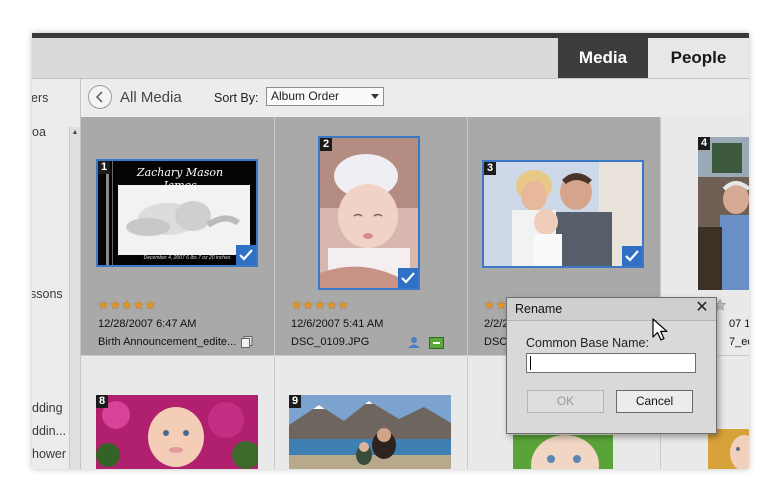 The image size is (781, 501). I want to click on common-base-name-input, so click(611, 363).